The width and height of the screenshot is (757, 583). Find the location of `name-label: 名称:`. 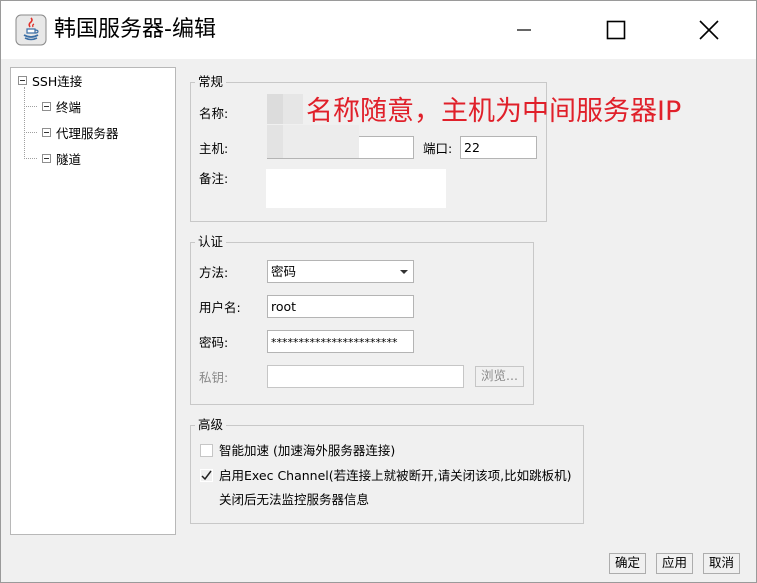

name-label: 名称: is located at coordinates (214, 113).